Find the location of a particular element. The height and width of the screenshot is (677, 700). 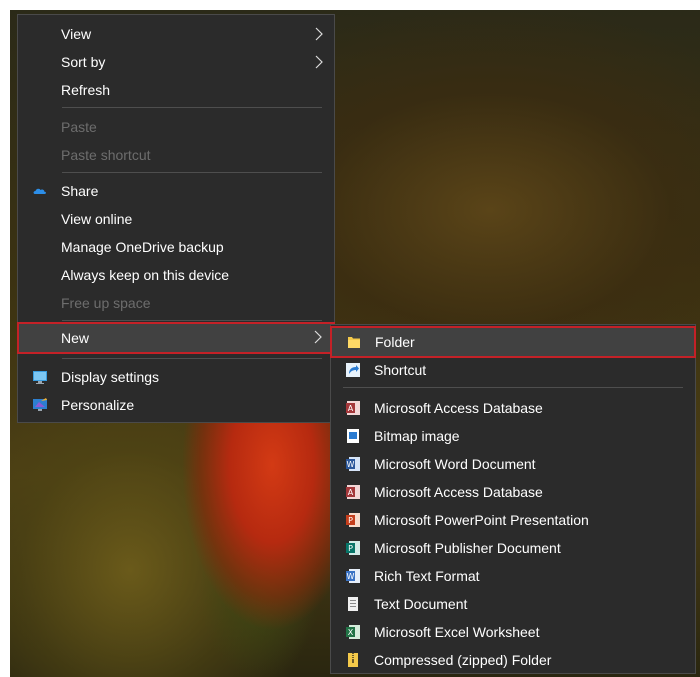

submenu-item-publisher-document: P Microsoft Publisher Document is located at coordinates (513, 548).